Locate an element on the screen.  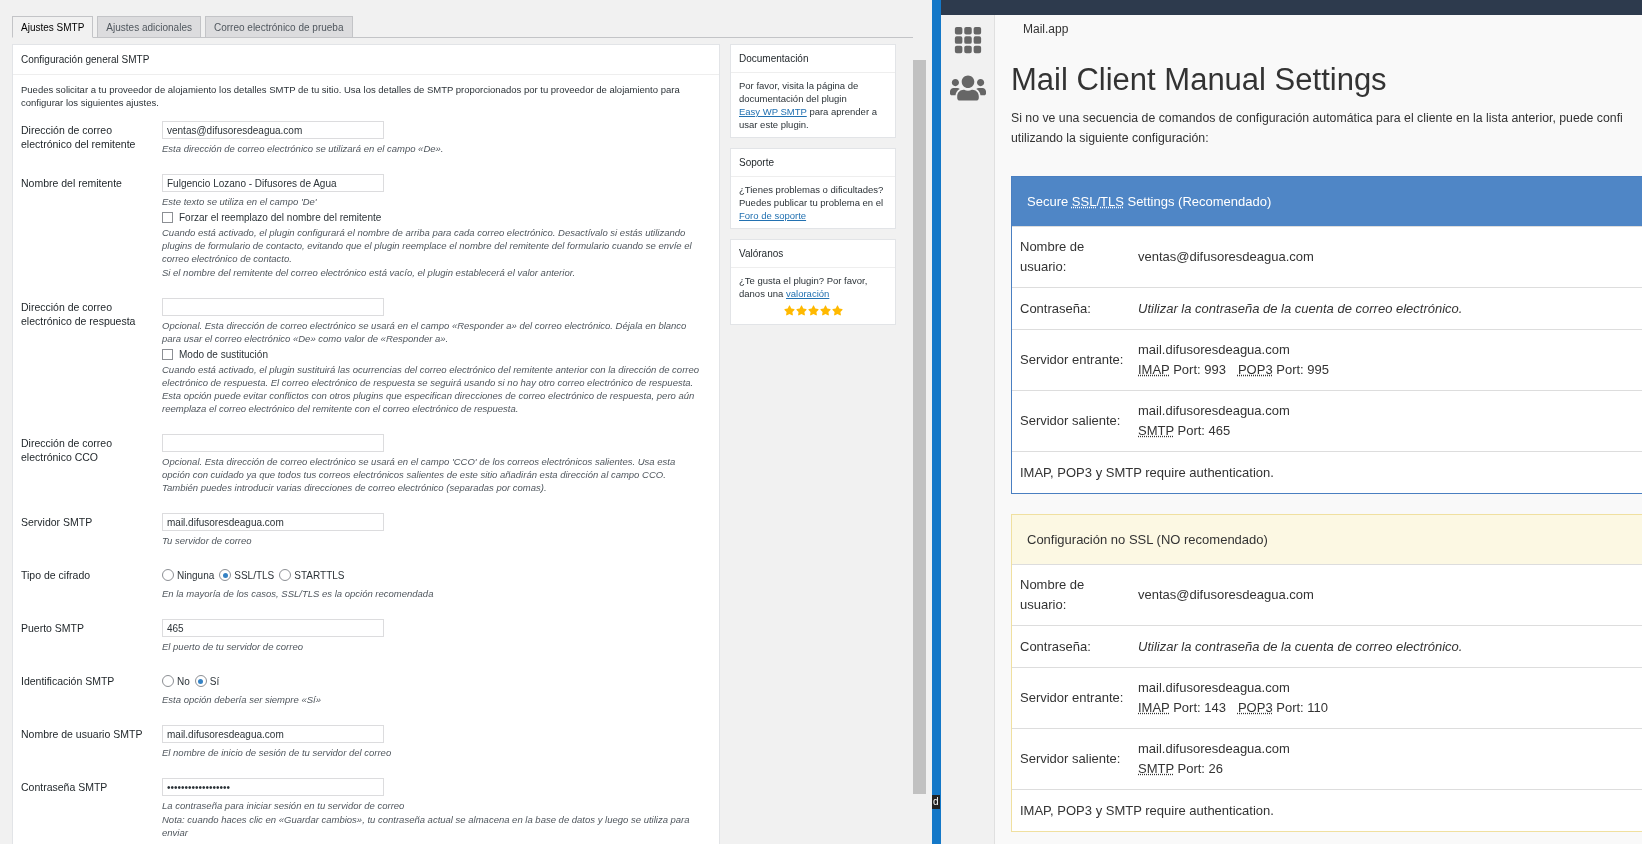
field-hint: Esta opción debería ser siempre «Sí» is located at coordinates (242, 699).